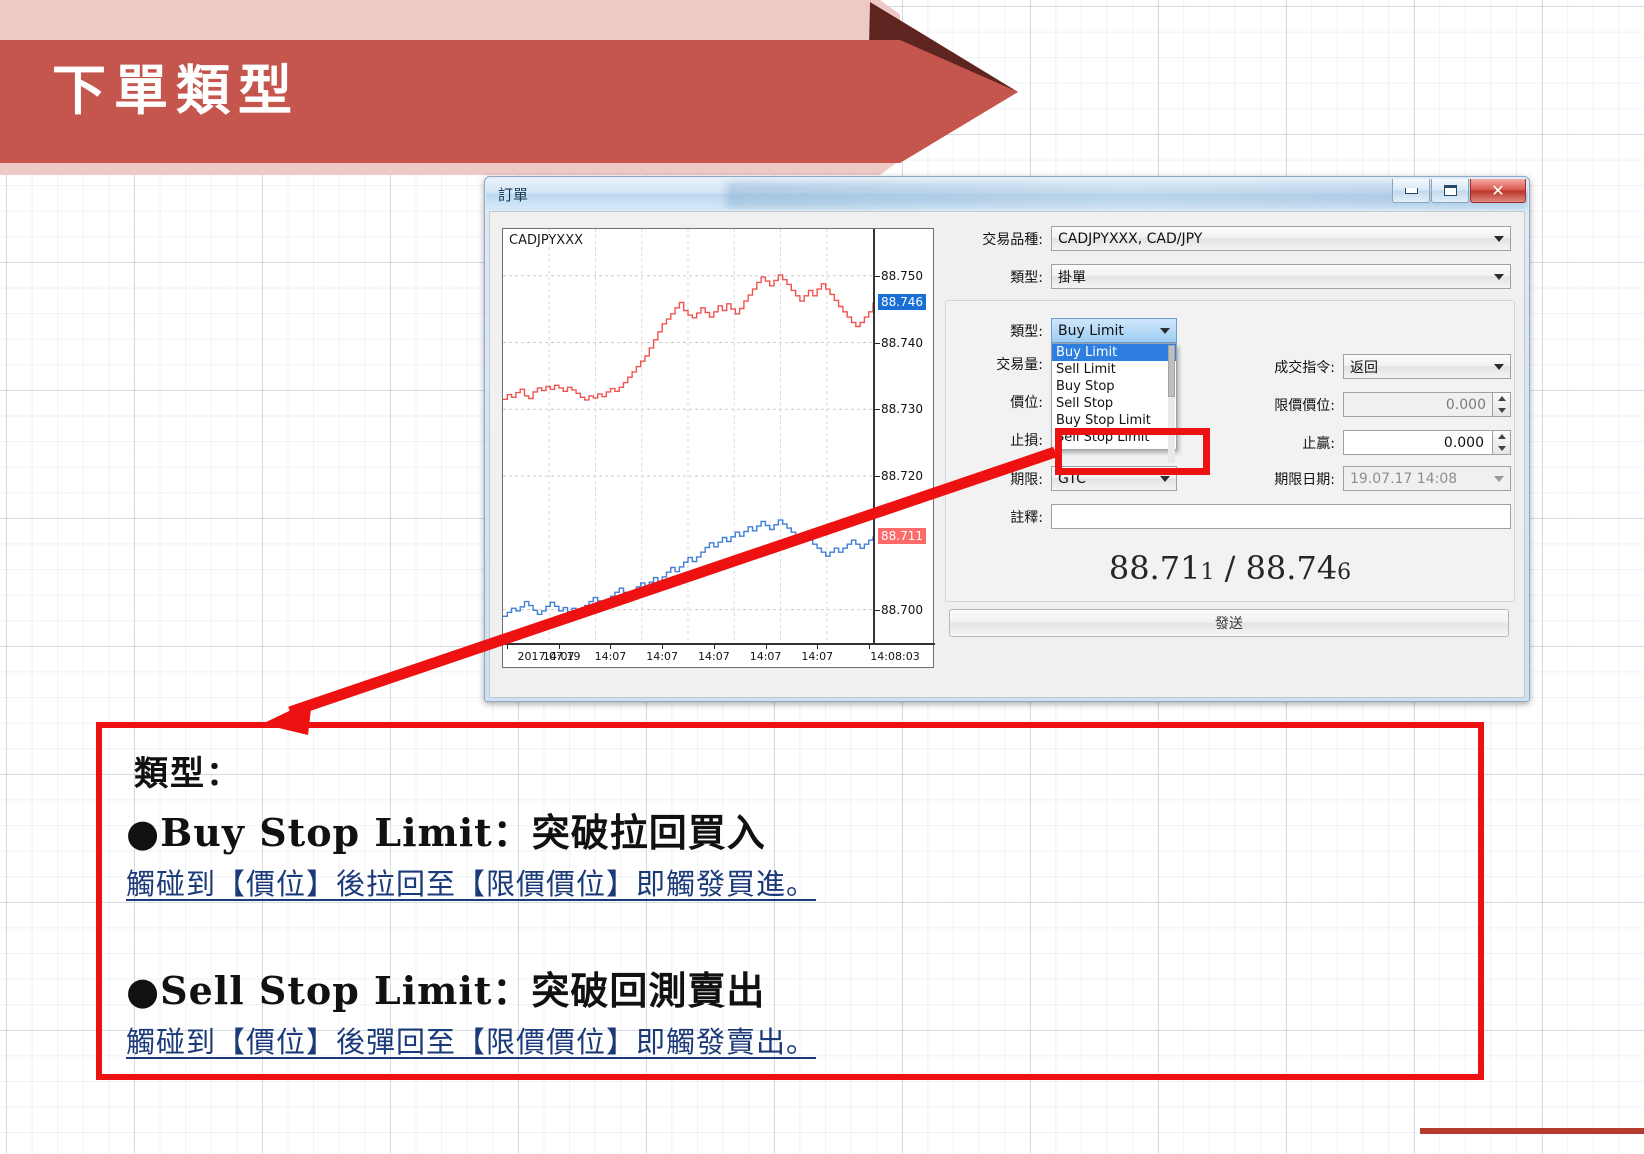  Describe the element at coordinates (1344, 572) in the screenshot. I see `quote-ask-sub: 6` at that location.